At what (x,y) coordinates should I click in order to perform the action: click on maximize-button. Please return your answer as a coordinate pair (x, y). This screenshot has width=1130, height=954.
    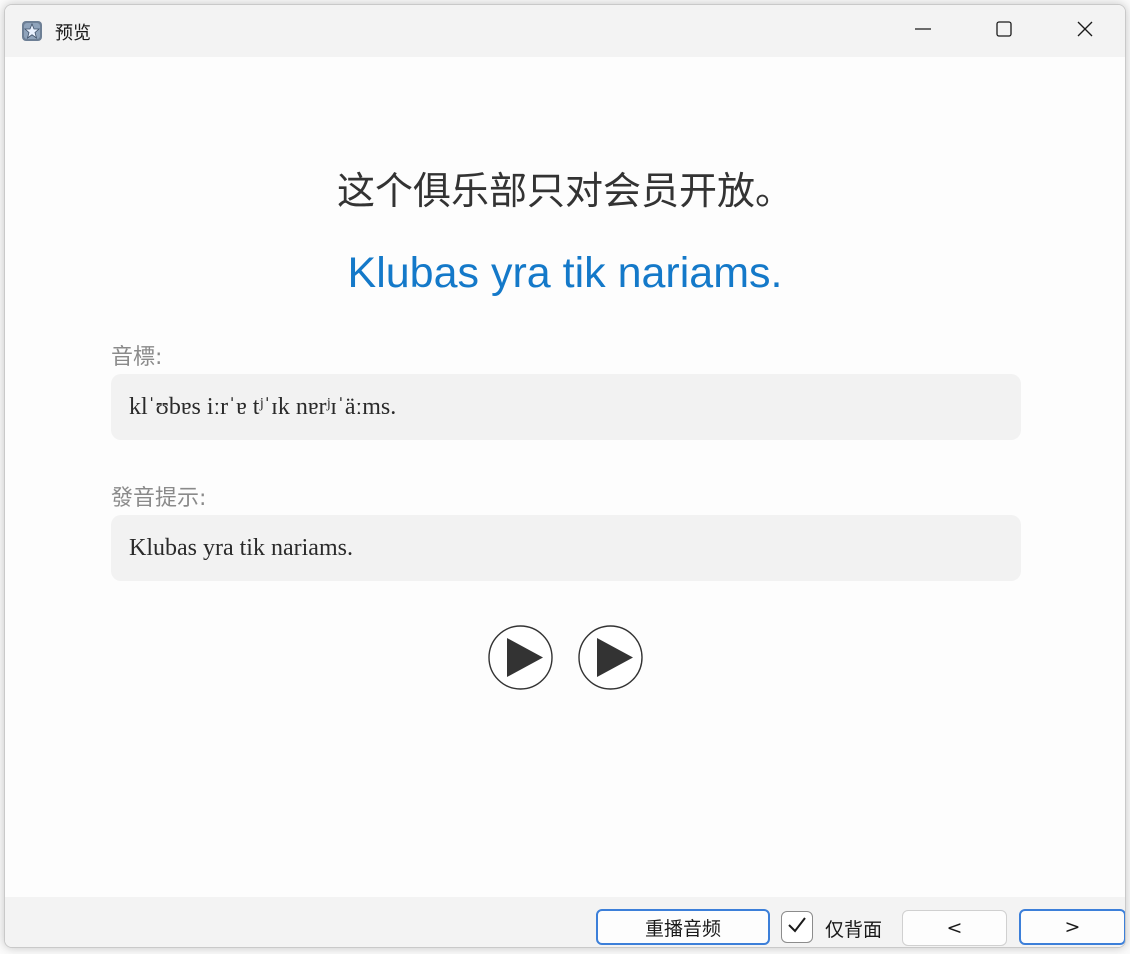
    Looking at the image, I should click on (1004, 31).